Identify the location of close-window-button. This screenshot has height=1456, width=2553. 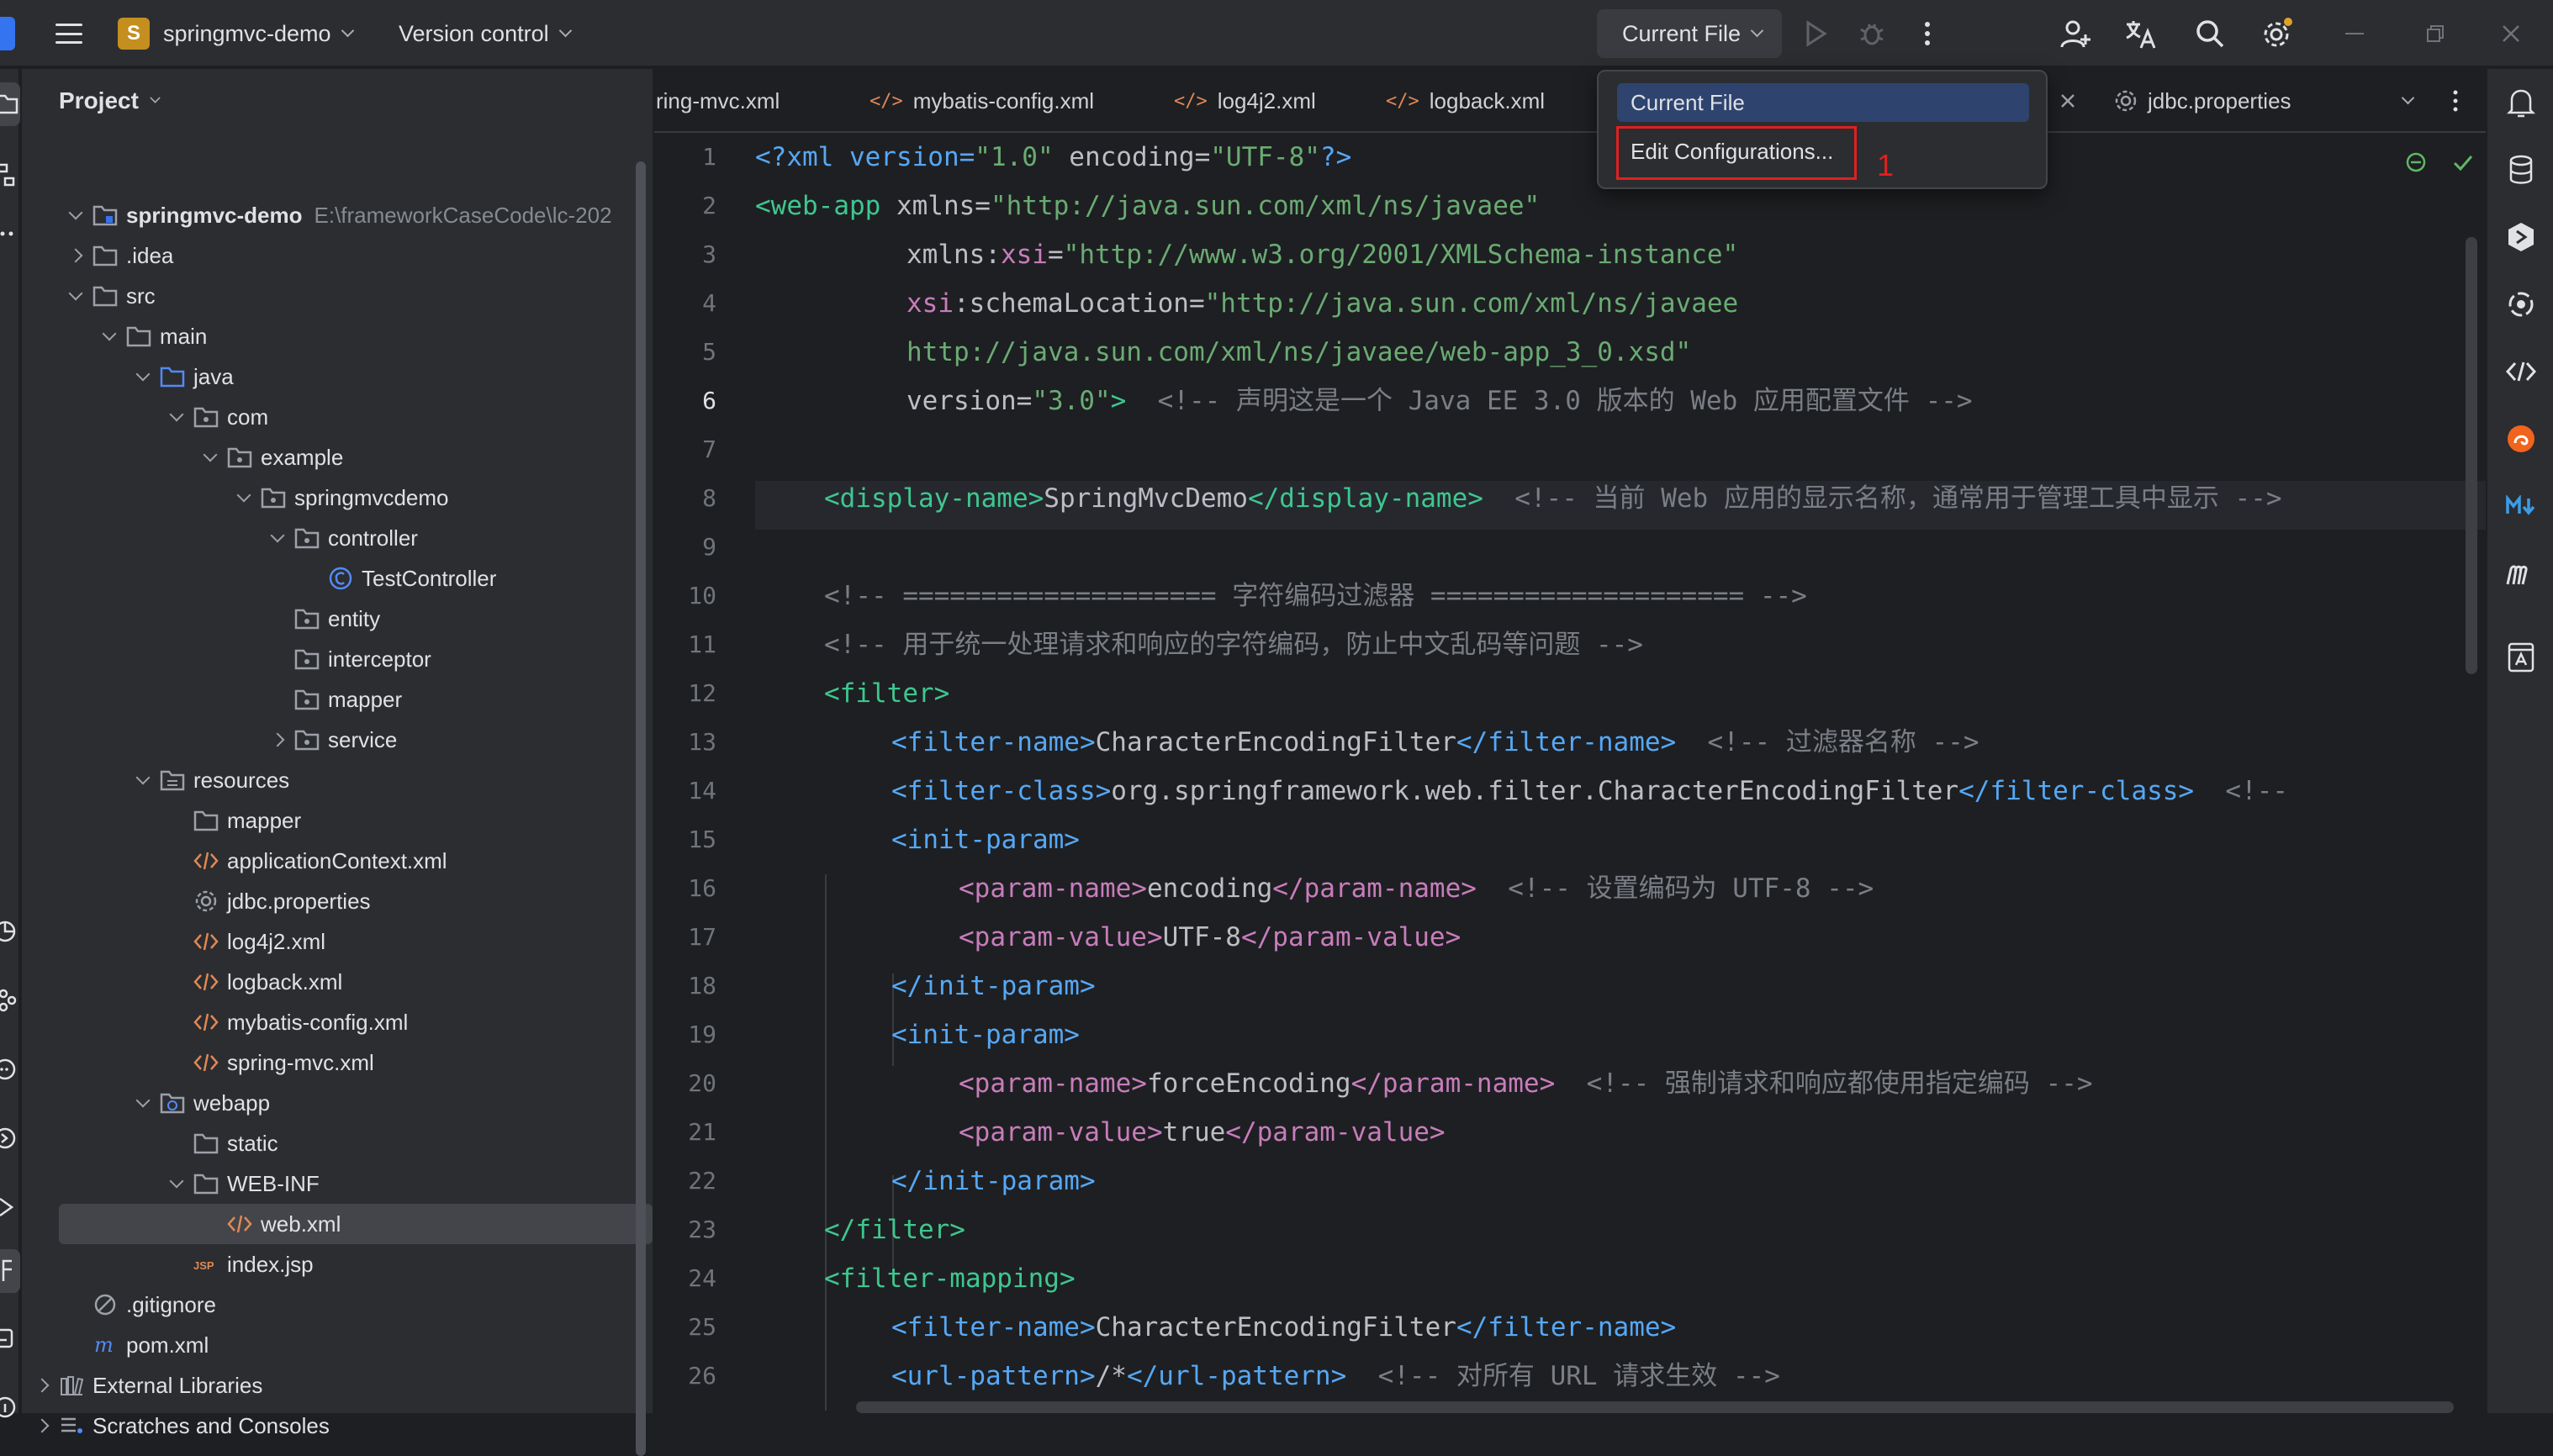
(2511, 33).